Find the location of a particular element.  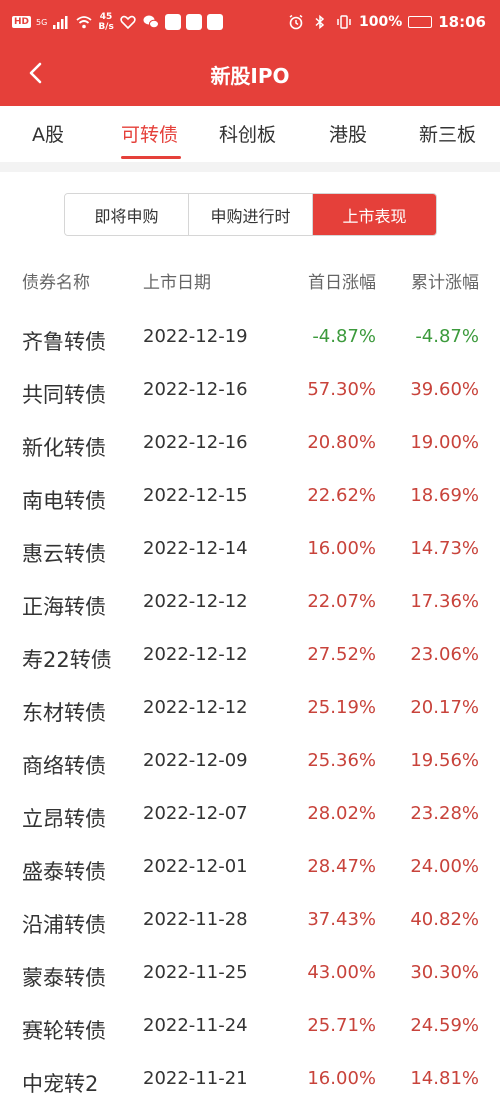

table-row: 共同转债 2022-12-16 57.30% 39.60% is located at coordinates (250, 391).